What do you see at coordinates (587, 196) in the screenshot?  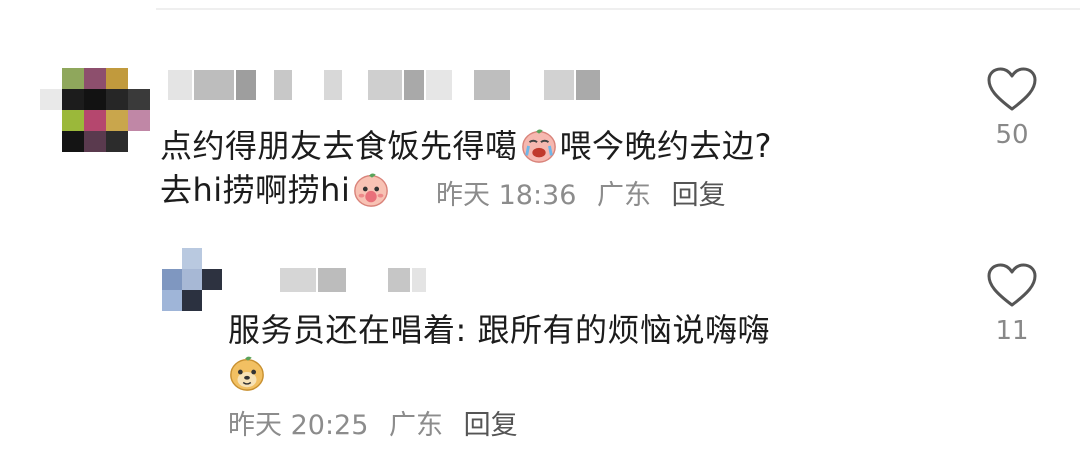 I see `comment-meta: 昨天 18:36 广东 回复` at bounding box center [587, 196].